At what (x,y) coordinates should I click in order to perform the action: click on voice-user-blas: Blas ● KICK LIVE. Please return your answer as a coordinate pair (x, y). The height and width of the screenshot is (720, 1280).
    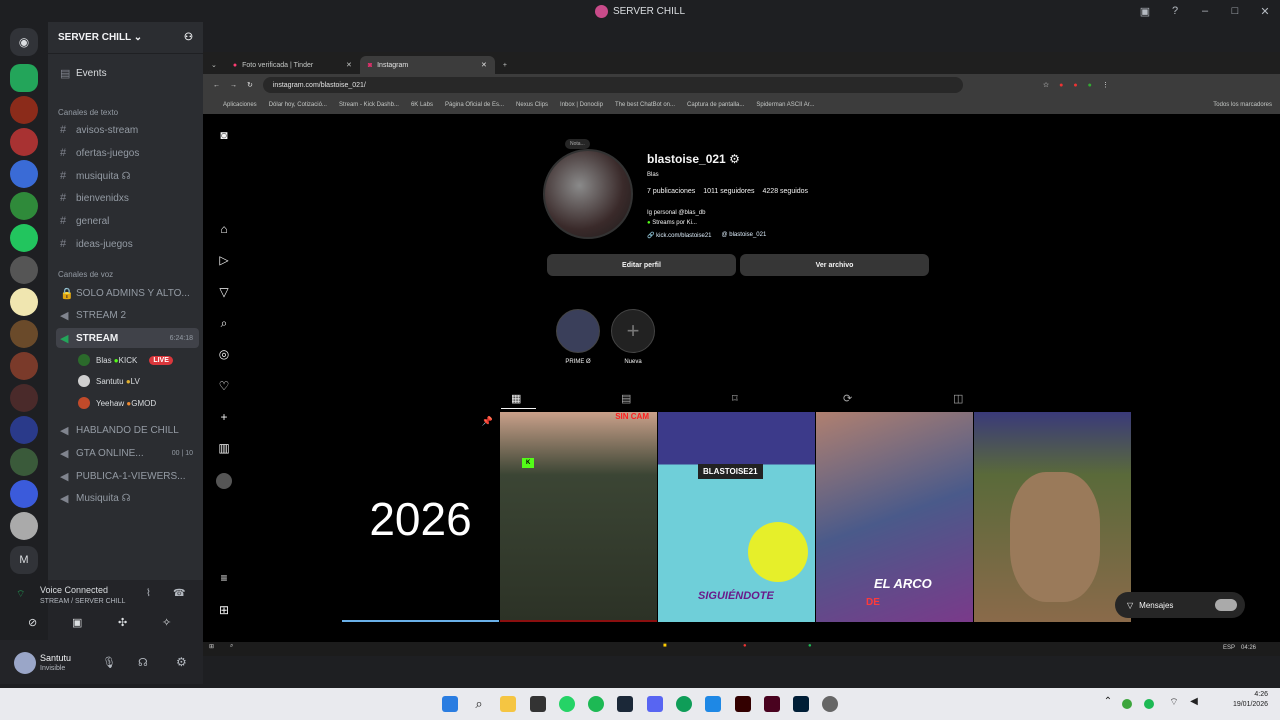
    Looking at the image, I should click on (125, 360).